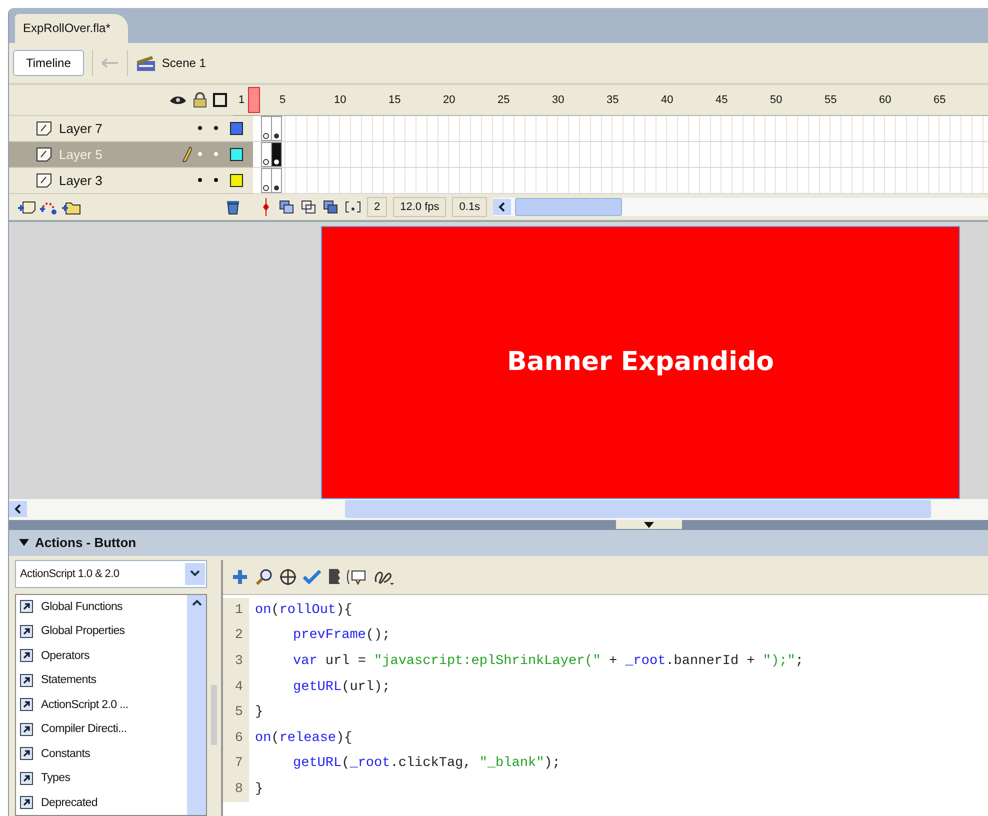 This screenshot has height=816, width=988. Describe the element at coordinates (233, 206) in the screenshot. I see `trash-icon` at that location.